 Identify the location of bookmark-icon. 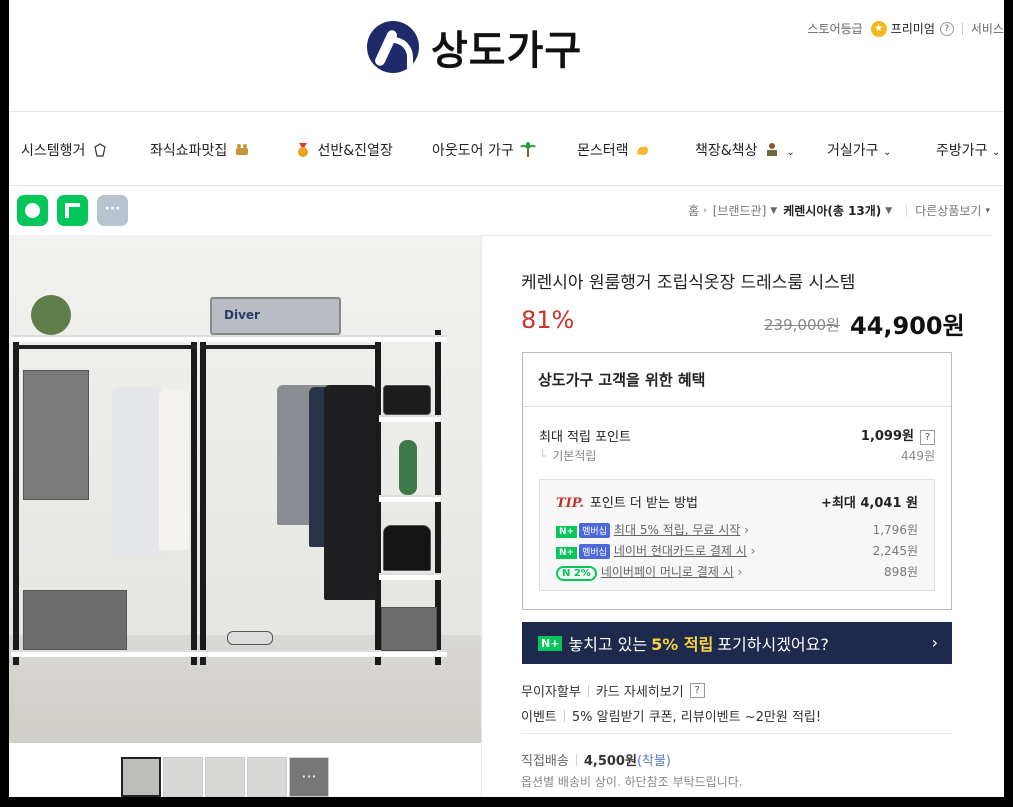
(72, 210).